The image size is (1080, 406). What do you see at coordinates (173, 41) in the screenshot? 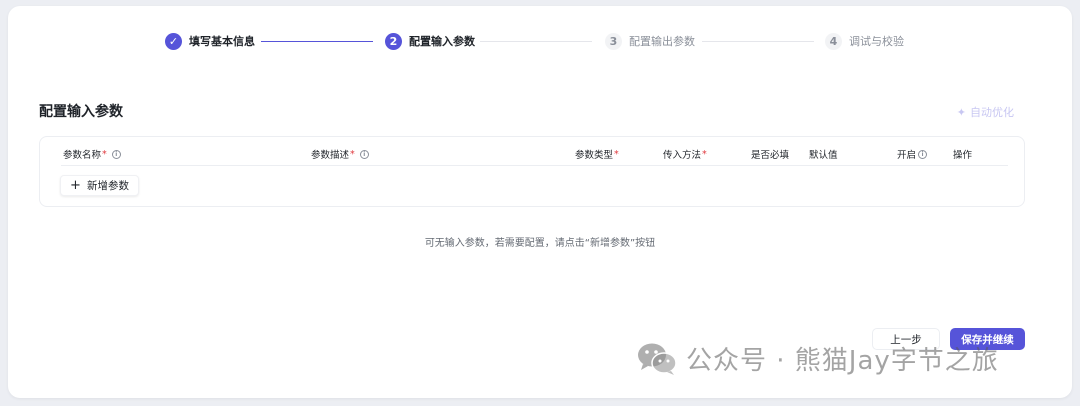
I see `check-icon: ✓` at bounding box center [173, 41].